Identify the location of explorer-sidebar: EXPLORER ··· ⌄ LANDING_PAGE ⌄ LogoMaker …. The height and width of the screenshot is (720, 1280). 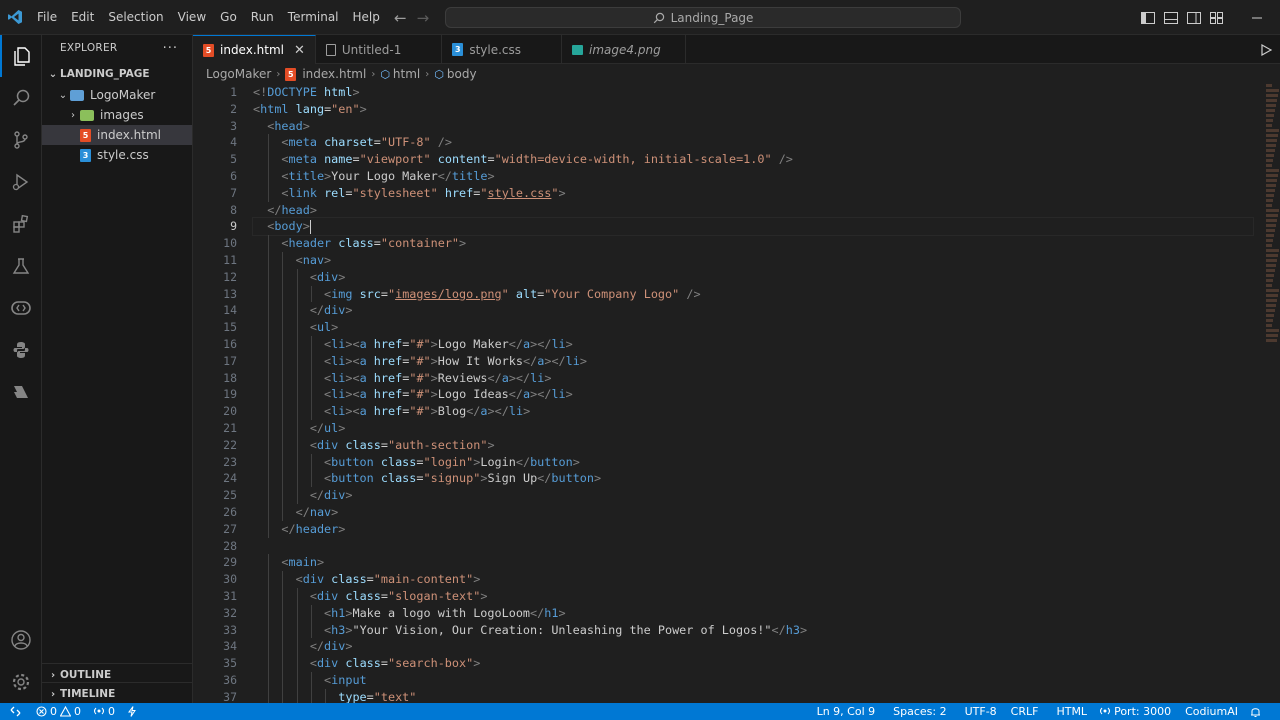
(117, 369).